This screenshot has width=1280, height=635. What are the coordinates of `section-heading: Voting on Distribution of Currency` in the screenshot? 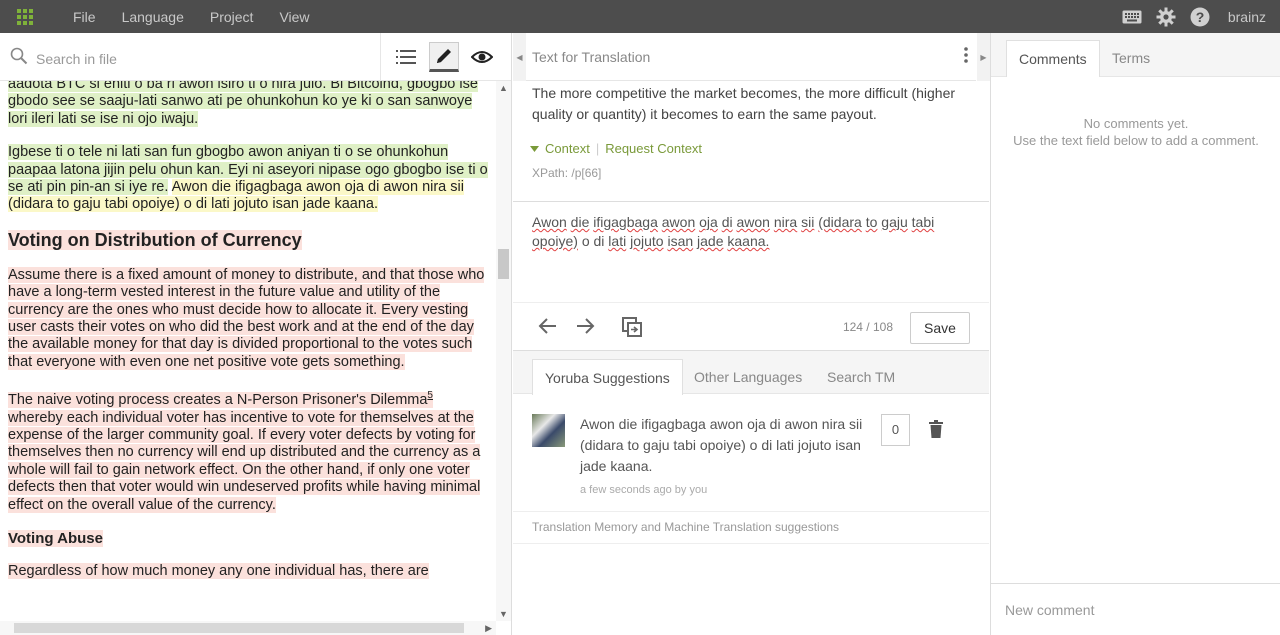 It's located at (248, 240).